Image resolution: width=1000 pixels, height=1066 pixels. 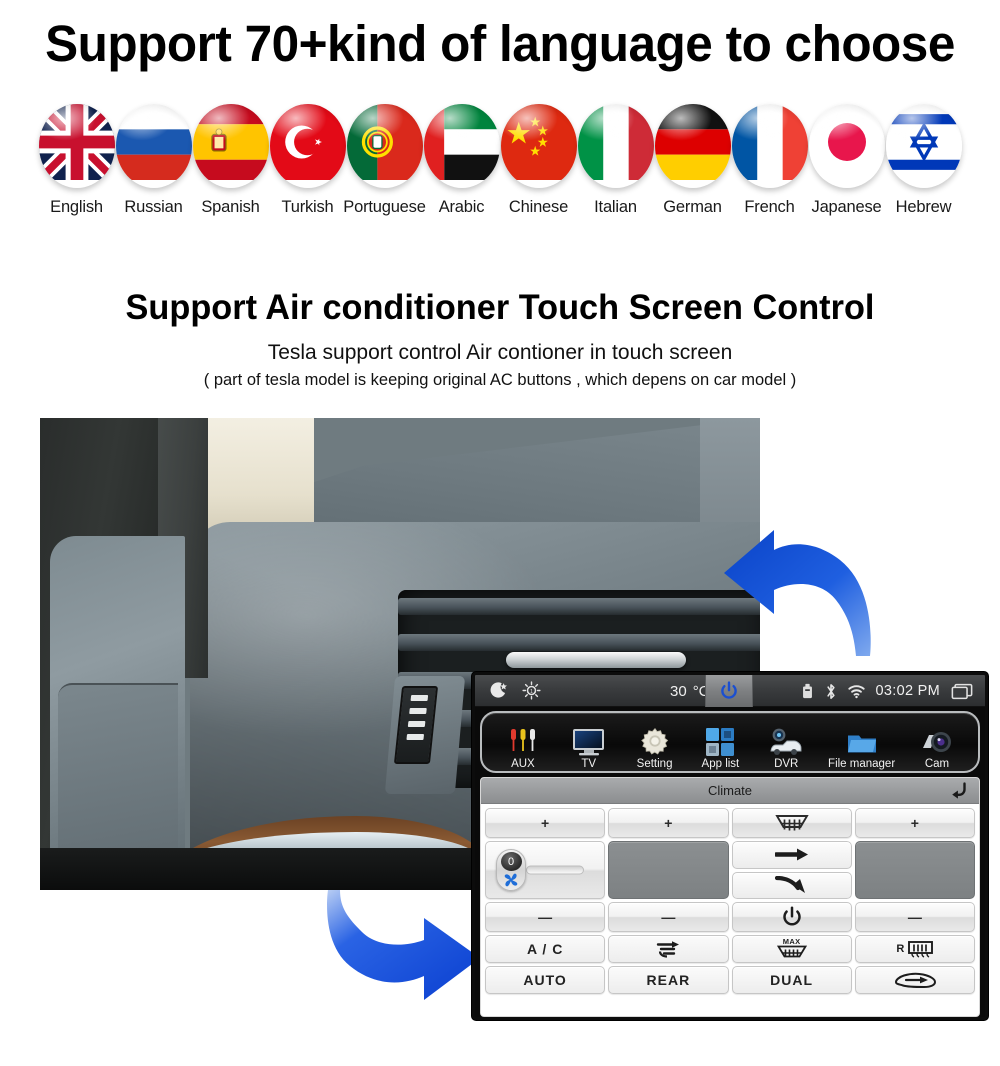 What do you see at coordinates (730, 910) in the screenshot?
I see `climate-button-grid: + + + 0 — — — A / C MAX R AUTO REAR DUAL` at bounding box center [730, 910].